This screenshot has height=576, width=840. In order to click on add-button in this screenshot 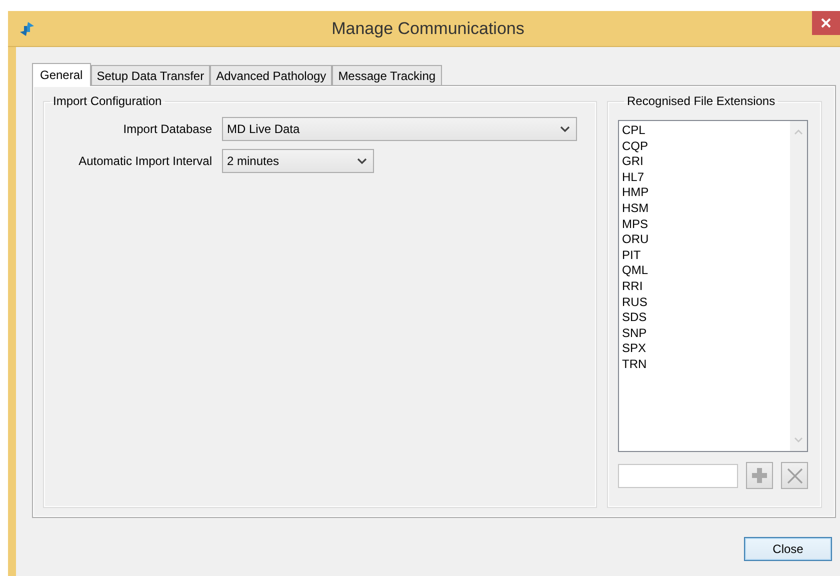, I will do `click(759, 475)`.